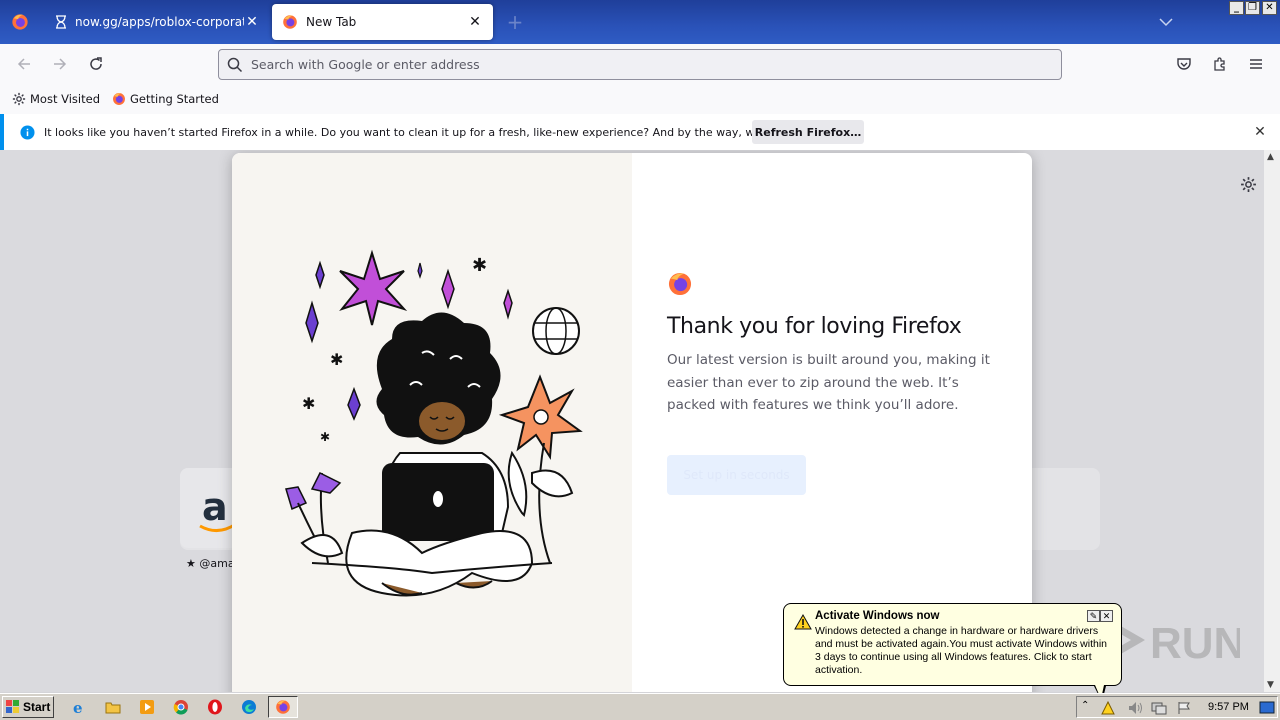 This screenshot has width=1280, height=720. I want to click on windows-logo-icon, so click(12, 706).